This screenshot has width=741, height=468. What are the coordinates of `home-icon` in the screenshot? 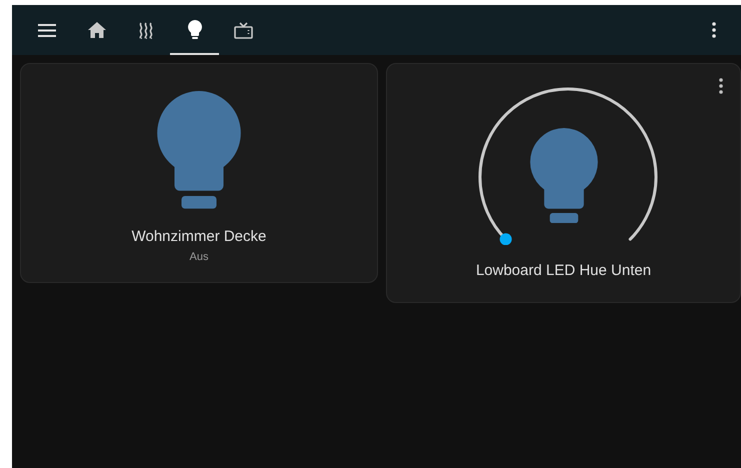 It's located at (97, 30).